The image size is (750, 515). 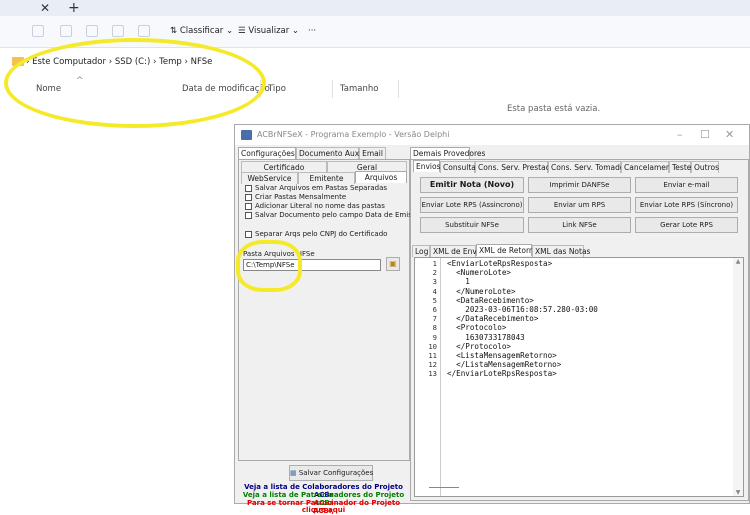 What do you see at coordinates (680, 167) in the screenshot?
I see `tab-teste: Teste` at bounding box center [680, 167].